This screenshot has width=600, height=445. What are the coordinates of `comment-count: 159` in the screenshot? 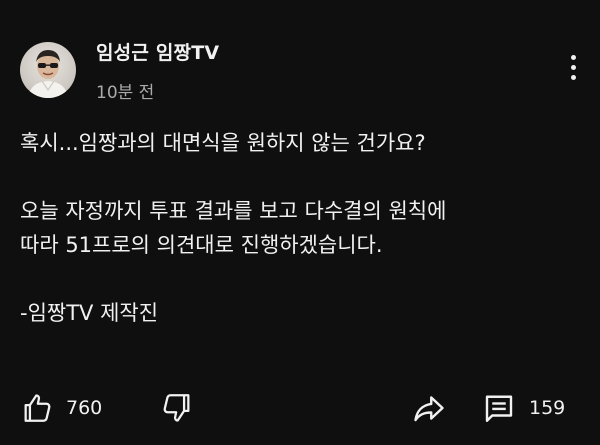 It's located at (547, 408).